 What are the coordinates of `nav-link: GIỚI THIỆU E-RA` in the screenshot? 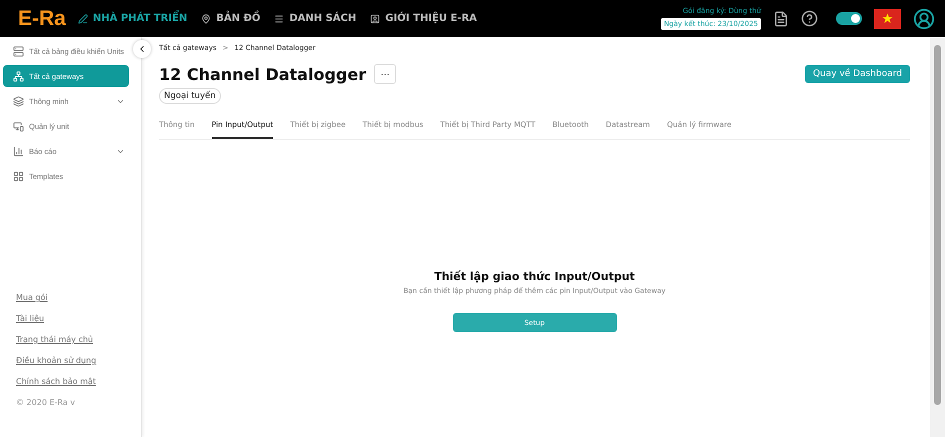 It's located at (423, 18).